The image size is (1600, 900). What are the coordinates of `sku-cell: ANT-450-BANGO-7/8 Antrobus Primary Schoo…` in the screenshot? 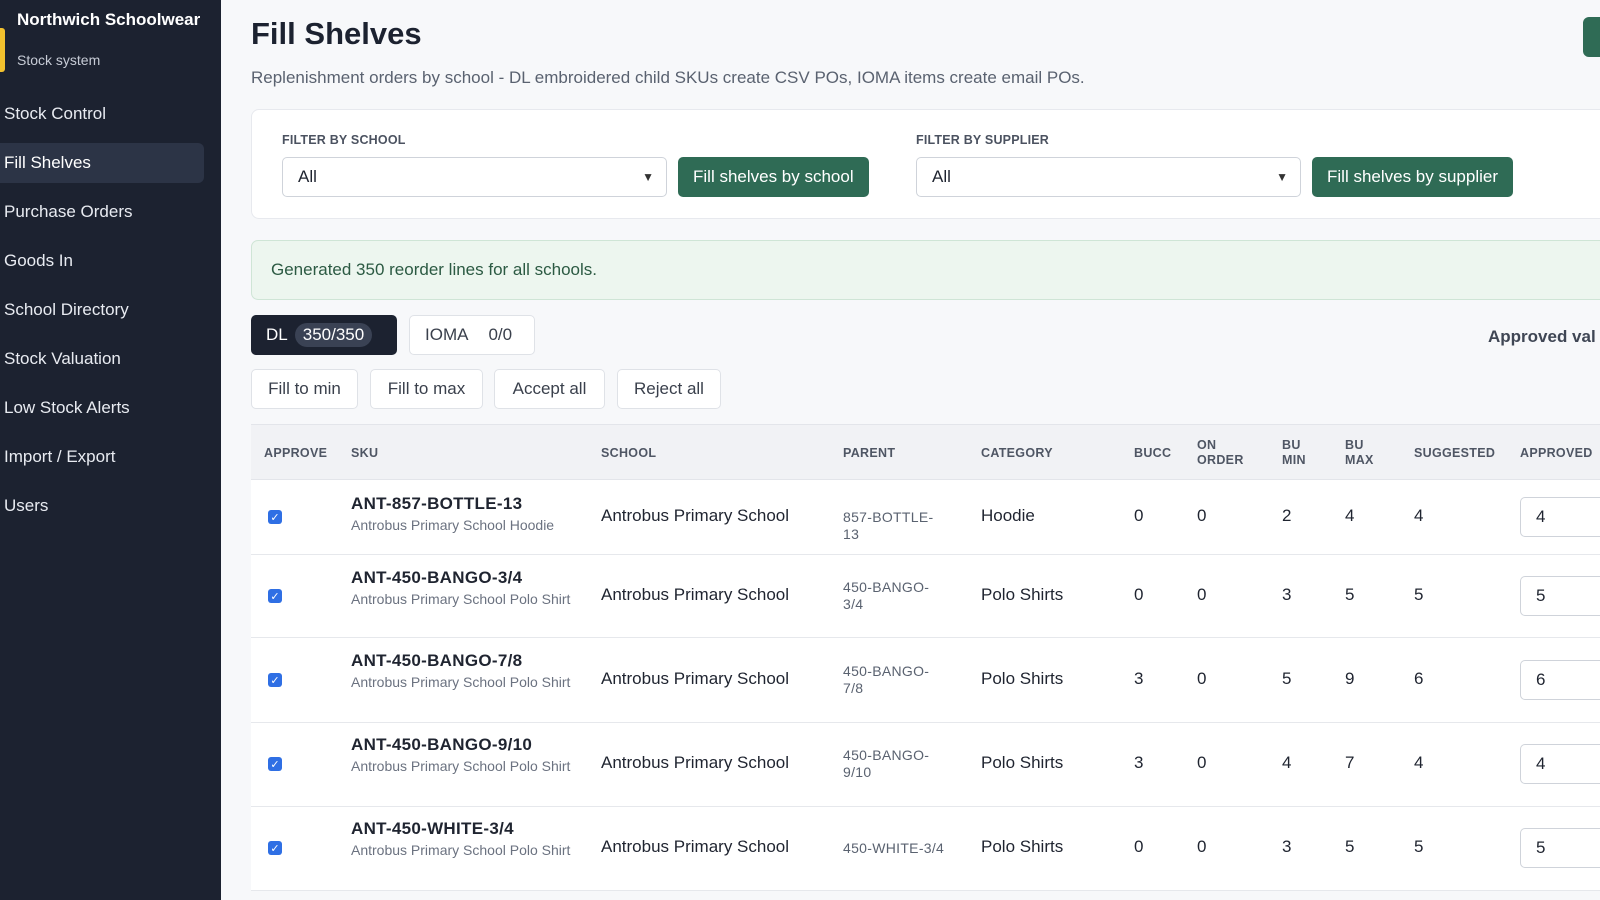 It's located at (463, 671).